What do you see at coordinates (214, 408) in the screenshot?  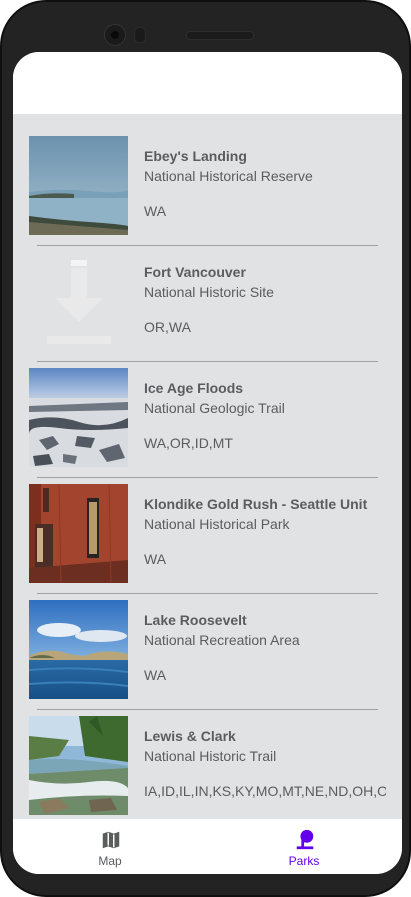 I see `park-designation: National Geologic Trail` at bounding box center [214, 408].